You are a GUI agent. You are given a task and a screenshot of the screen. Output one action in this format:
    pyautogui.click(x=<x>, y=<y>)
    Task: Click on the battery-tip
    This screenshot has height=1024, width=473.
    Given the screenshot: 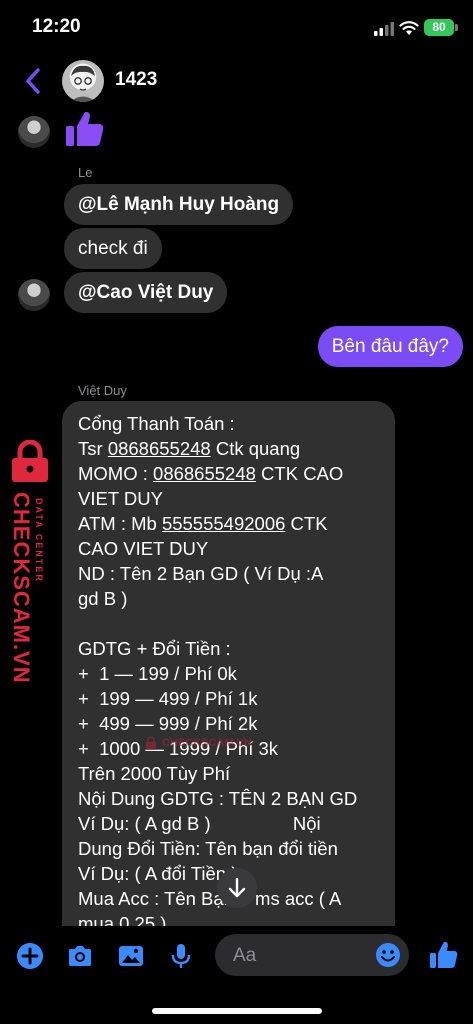 What is the action you would take?
    pyautogui.click(x=456, y=27)
    